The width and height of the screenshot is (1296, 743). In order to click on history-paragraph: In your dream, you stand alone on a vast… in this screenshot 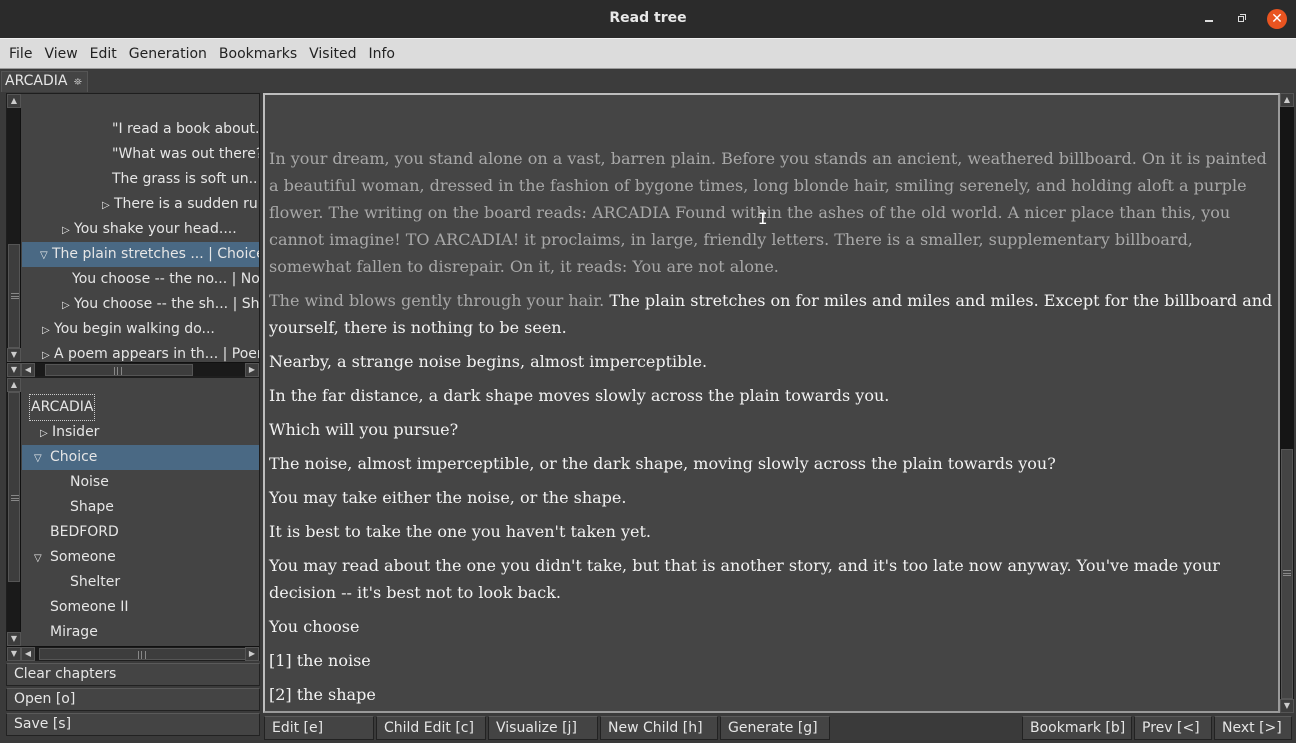, I will do `click(768, 212)`.